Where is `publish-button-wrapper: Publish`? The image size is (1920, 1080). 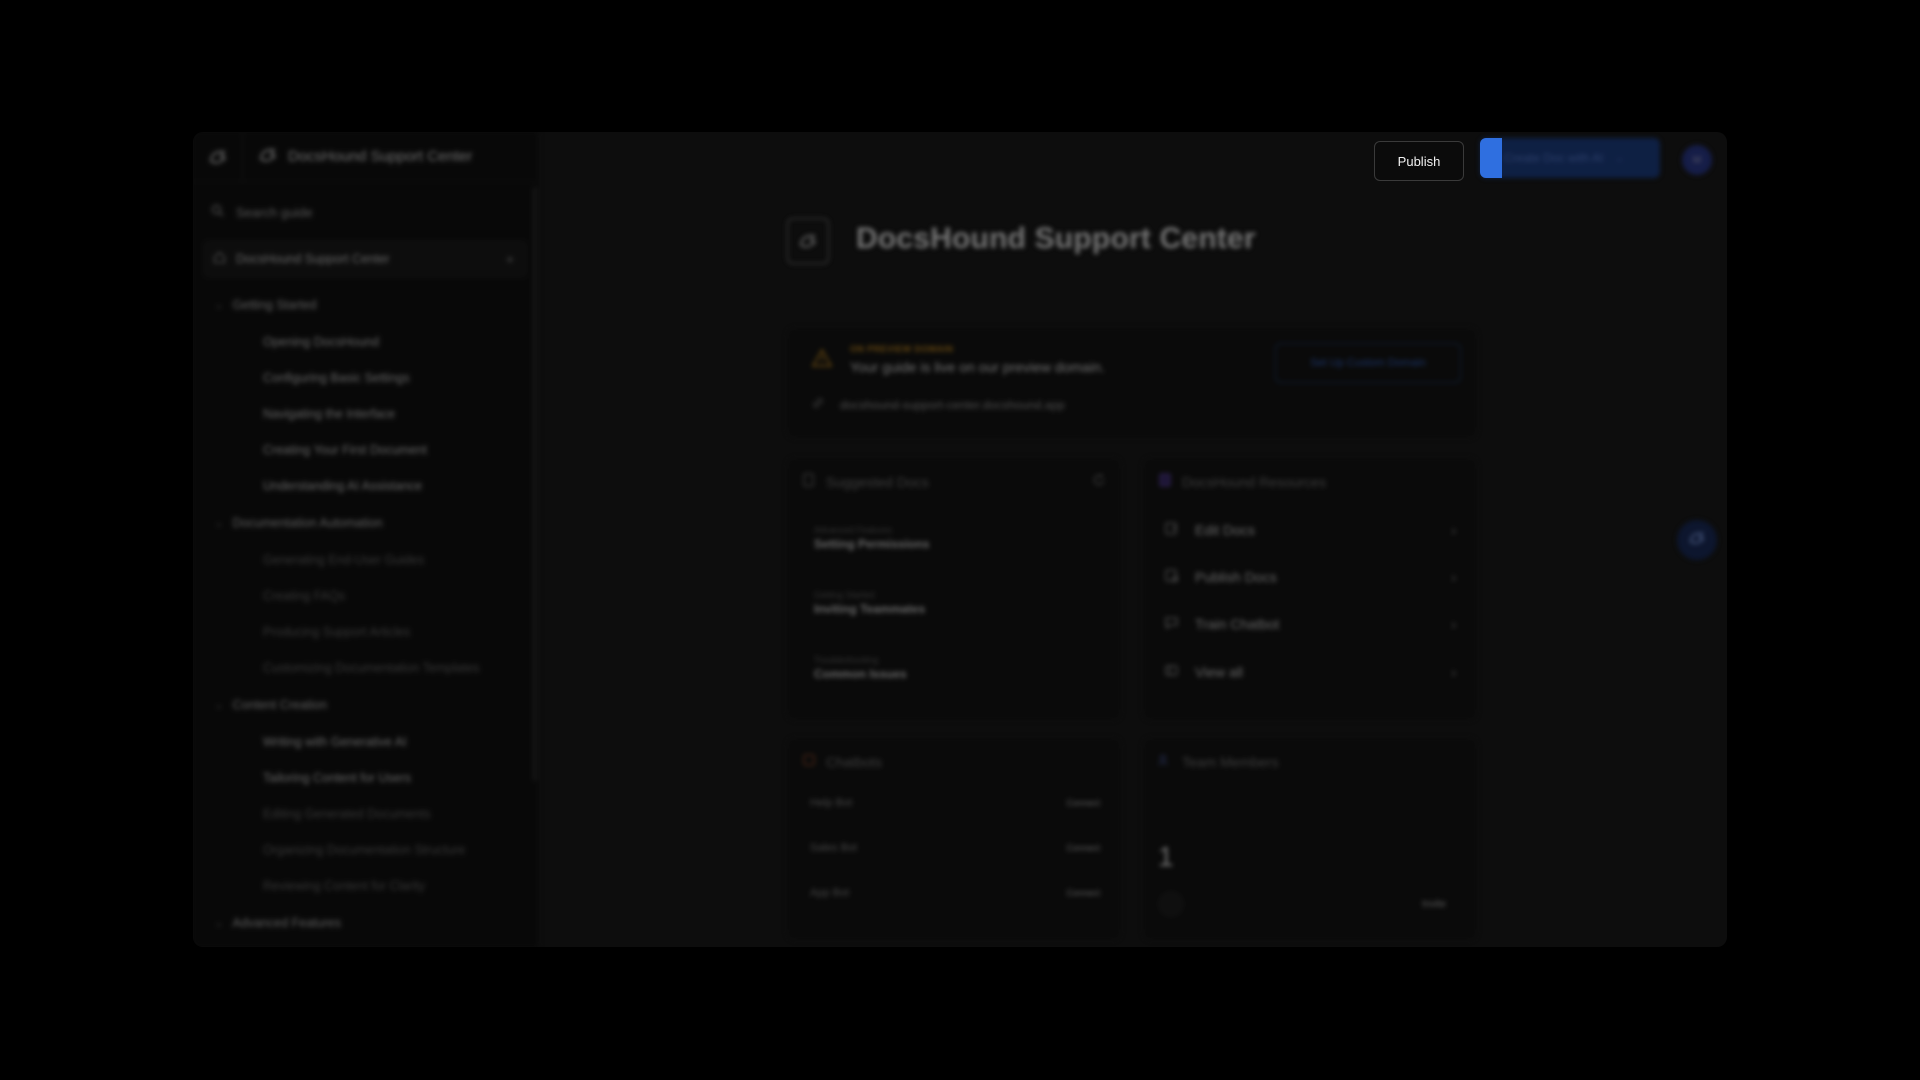
publish-button-wrapper: Publish is located at coordinates (1419, 161).